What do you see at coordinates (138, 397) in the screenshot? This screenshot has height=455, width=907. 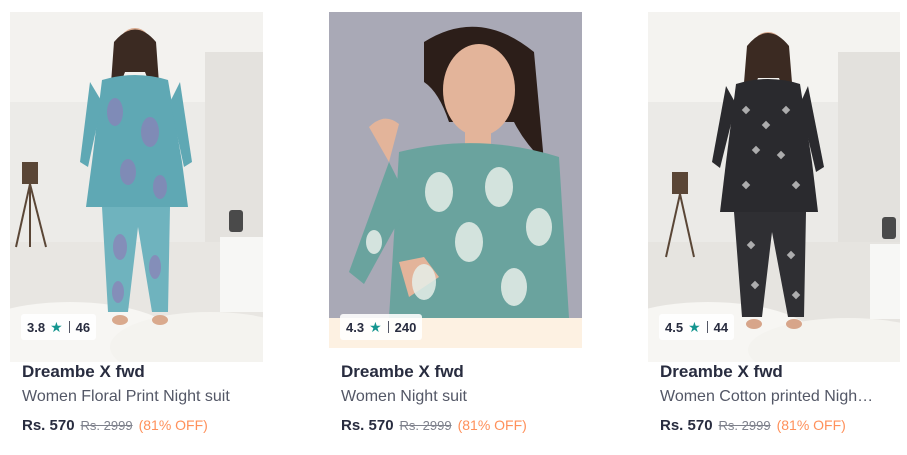 I see `product-title: Women Floral Print Night suit` at bounding box center [138, 397].